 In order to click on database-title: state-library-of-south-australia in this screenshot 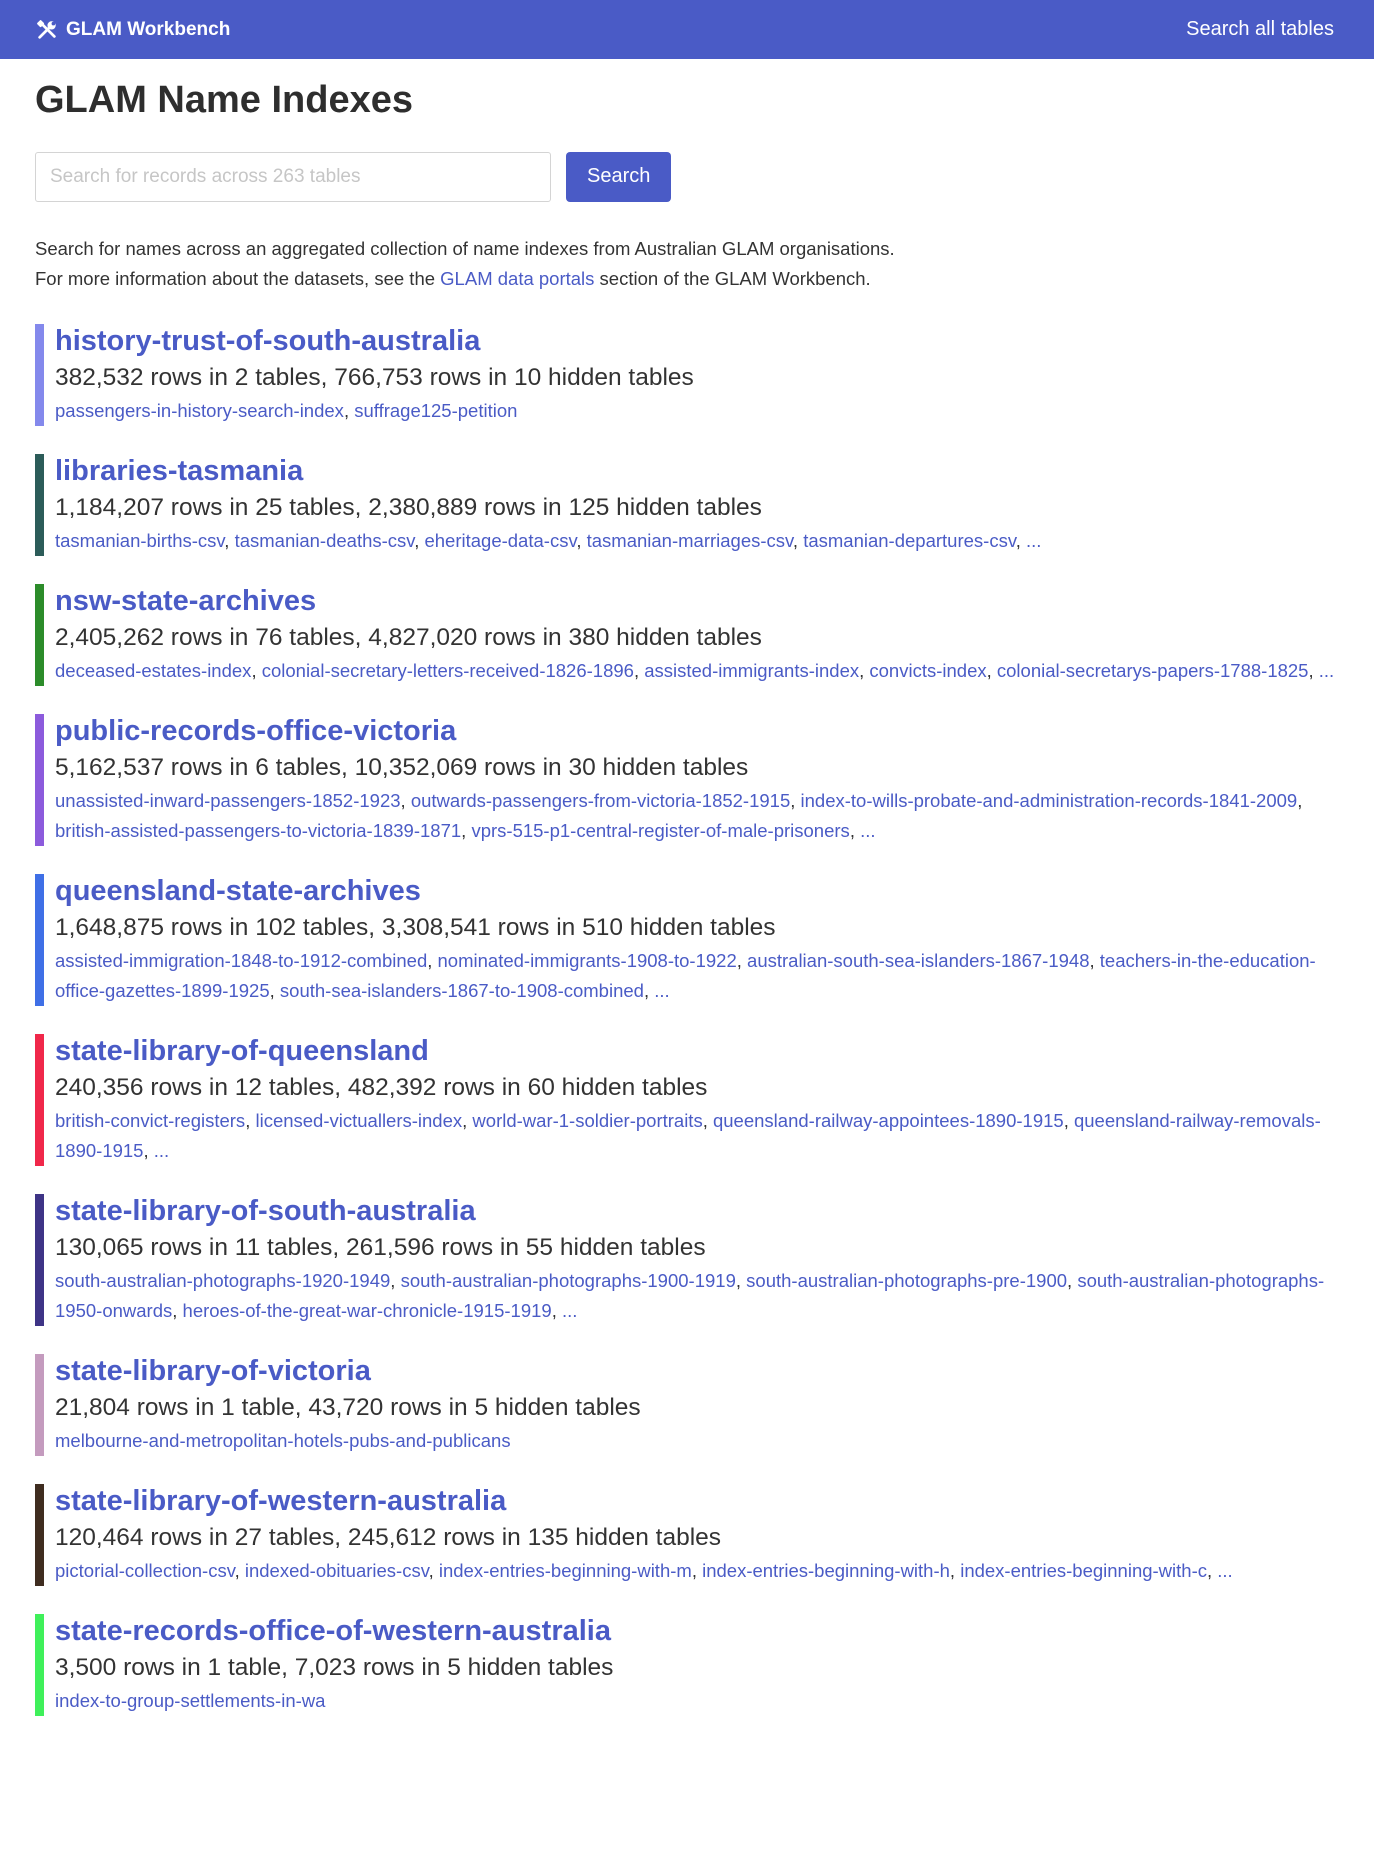, I will do `click(697, 1211)`.